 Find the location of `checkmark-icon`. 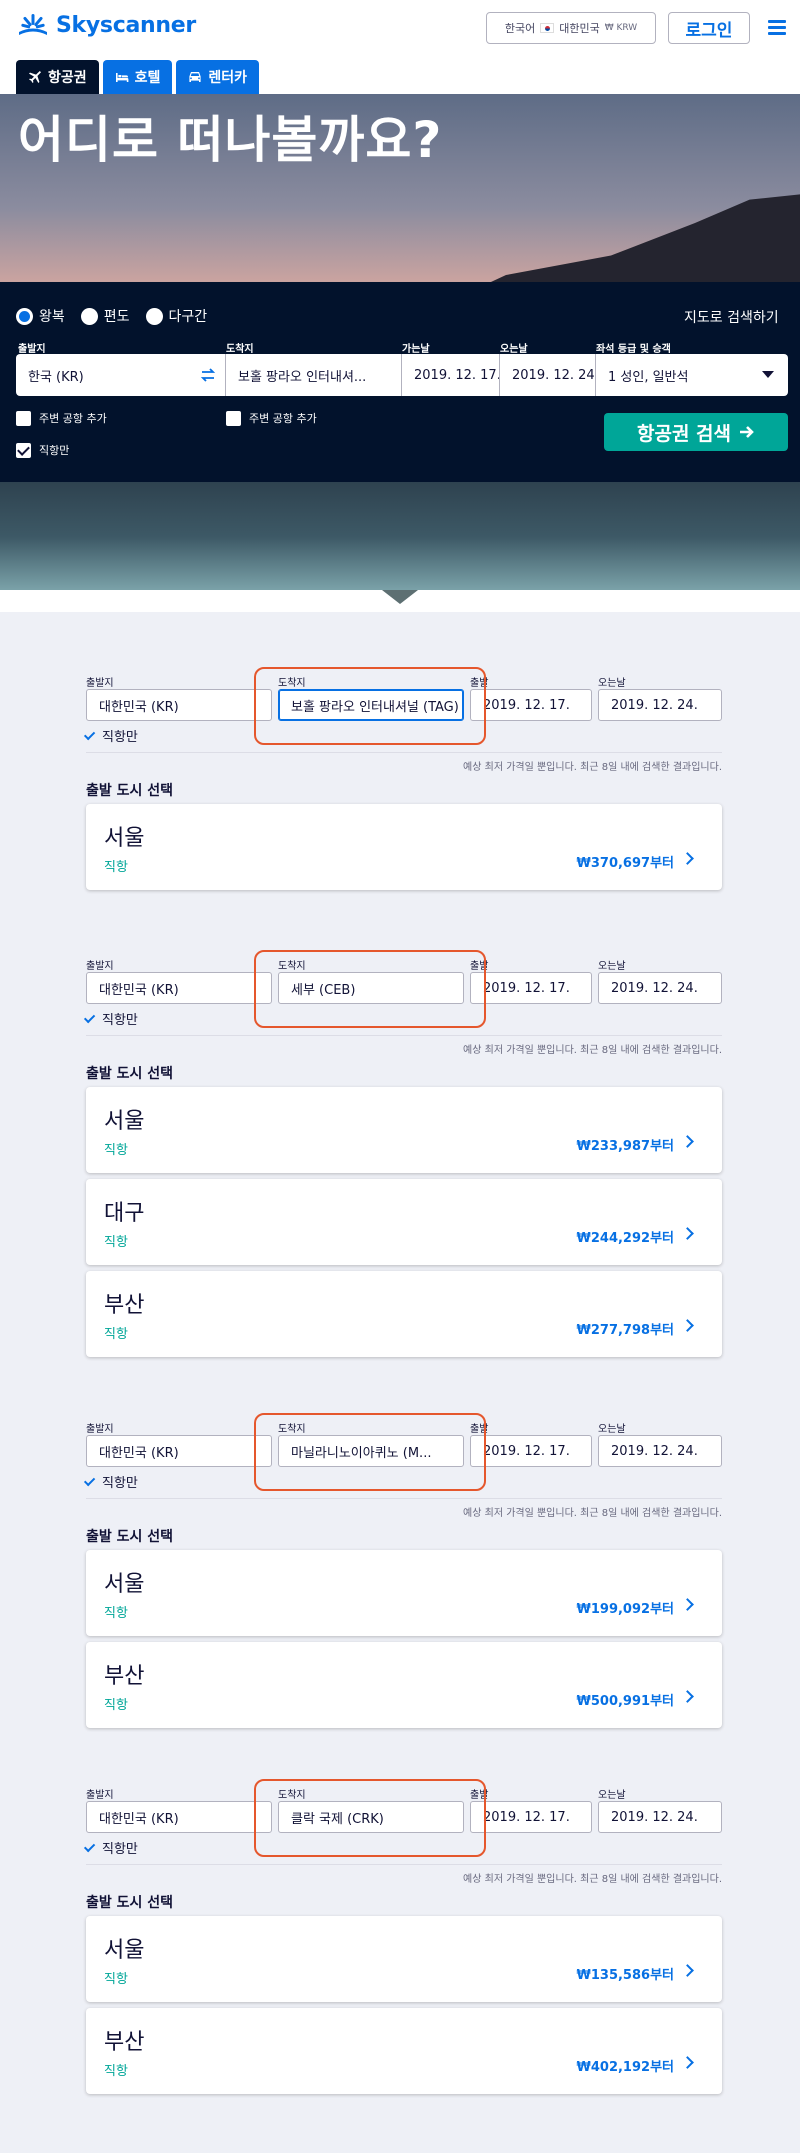

checkmark-icon is located at coordinates (89, 1480).